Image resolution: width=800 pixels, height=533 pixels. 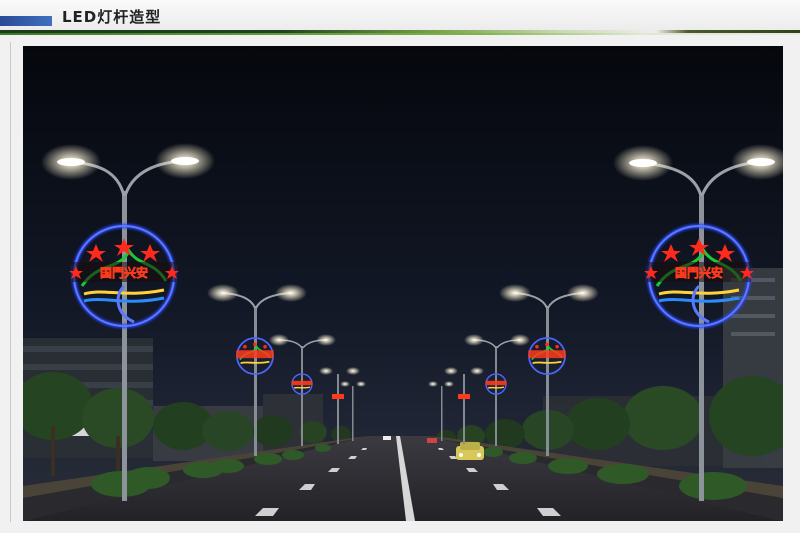 What do you see at coordinates (112, 17) in the screenshot?
I see `page-title: LED灯杆造型` at bounding box center [112, 17].